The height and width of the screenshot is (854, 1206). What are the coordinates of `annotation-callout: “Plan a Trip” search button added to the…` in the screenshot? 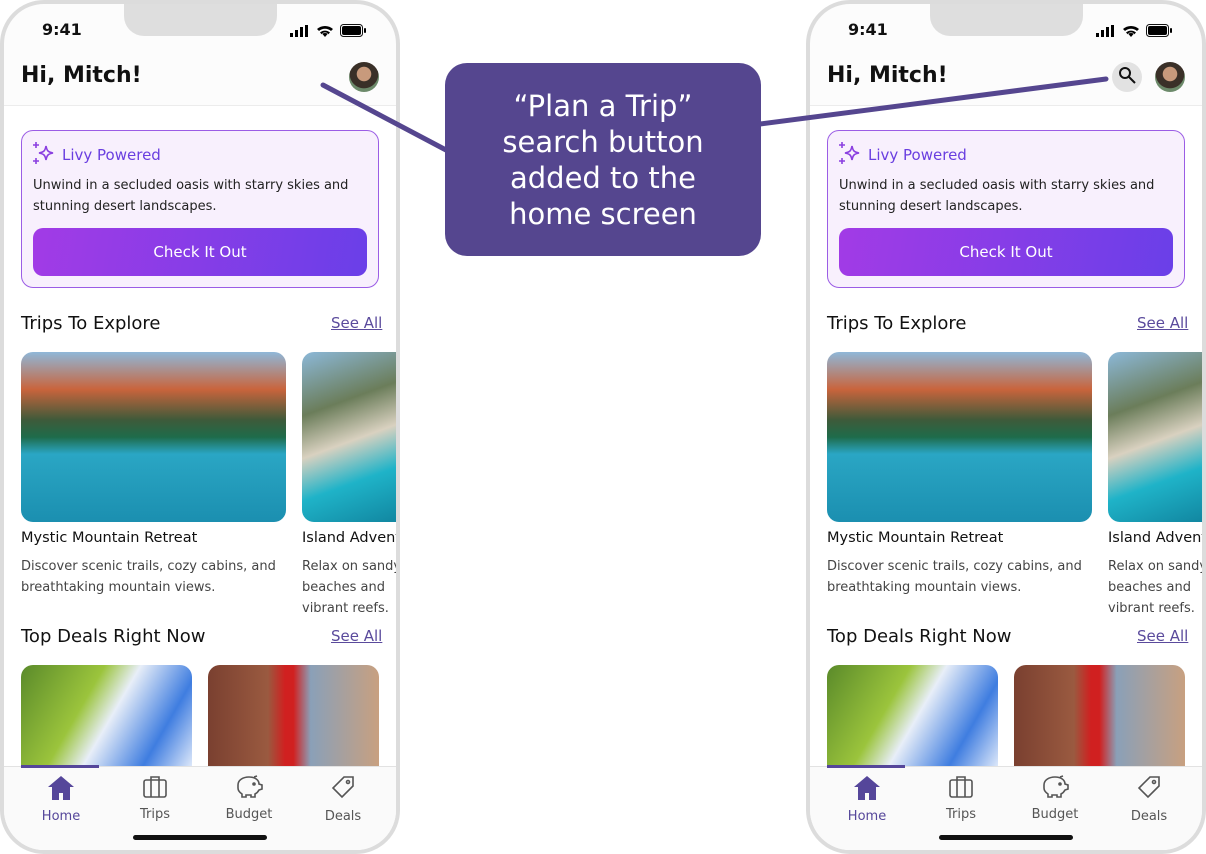 It's located at (603, 159).